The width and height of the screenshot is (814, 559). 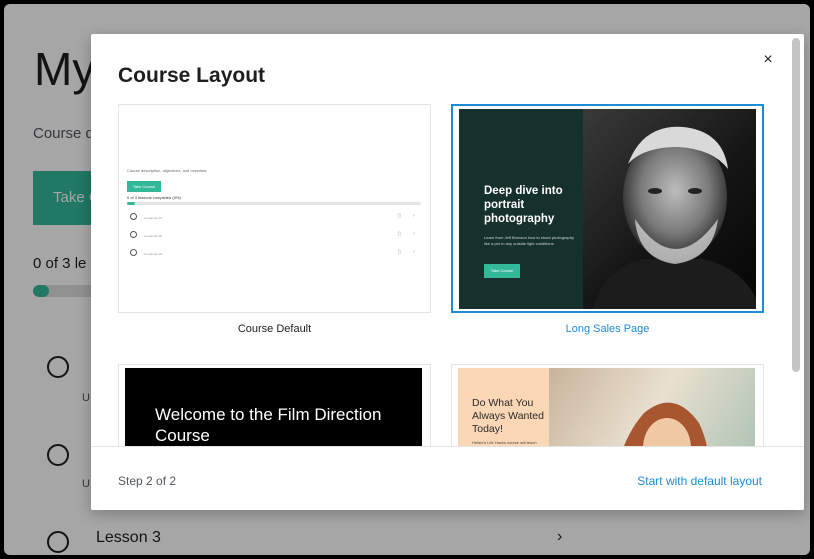 What do you see at coordinates (274, 329) in the screenshot?
I see `layout-label-course-default: Course Default` at bounding box center [274, 329].